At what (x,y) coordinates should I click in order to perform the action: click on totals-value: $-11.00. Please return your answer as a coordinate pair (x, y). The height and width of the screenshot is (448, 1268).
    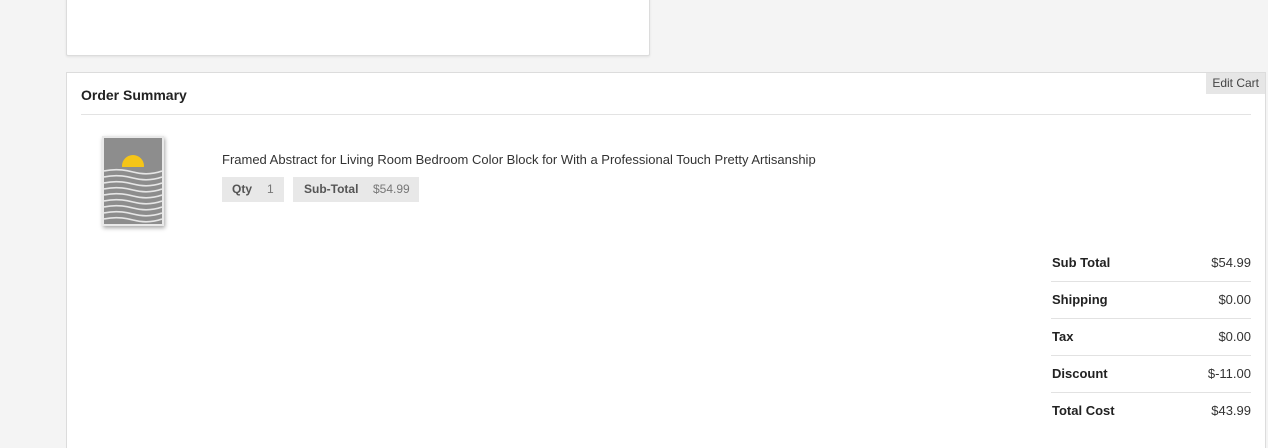
    Looking at the image, I should click on (1229, 373).